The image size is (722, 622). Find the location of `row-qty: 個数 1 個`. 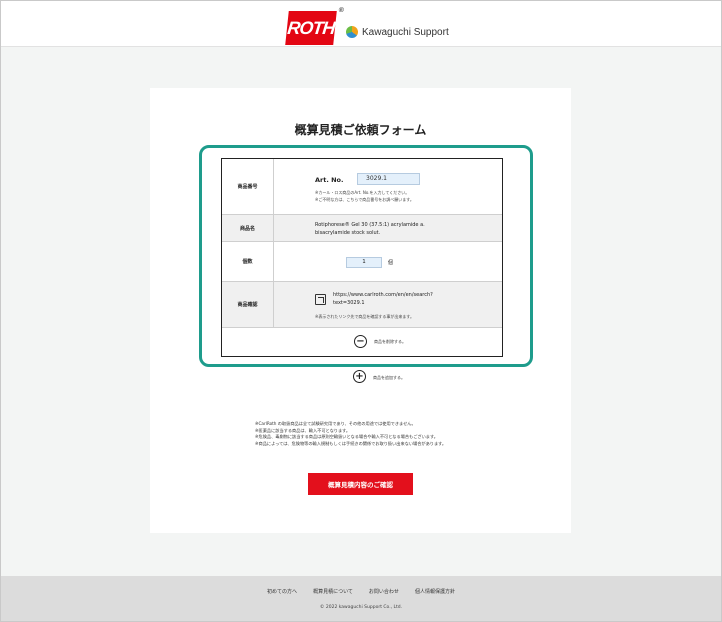

row-qty: 個数 1 個 is located at coordinates (362, 262).